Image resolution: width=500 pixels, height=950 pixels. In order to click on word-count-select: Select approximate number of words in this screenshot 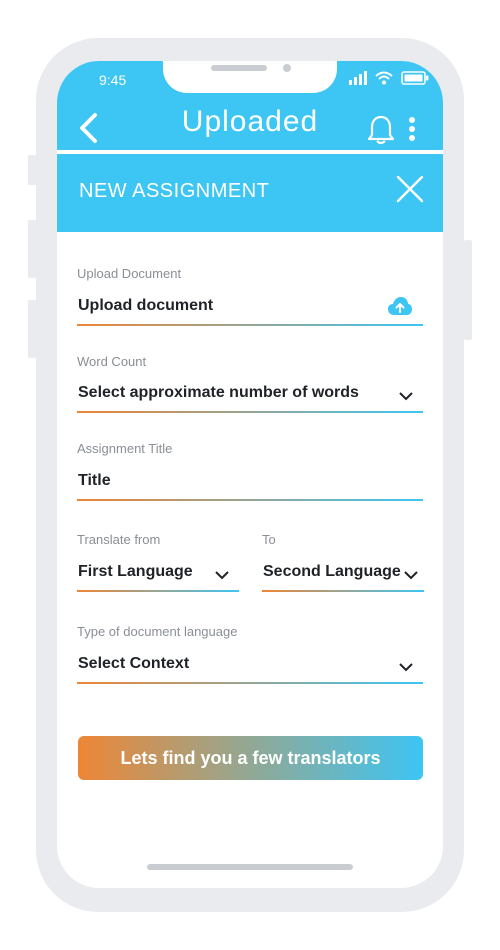, I will do `click(250, 396)`.